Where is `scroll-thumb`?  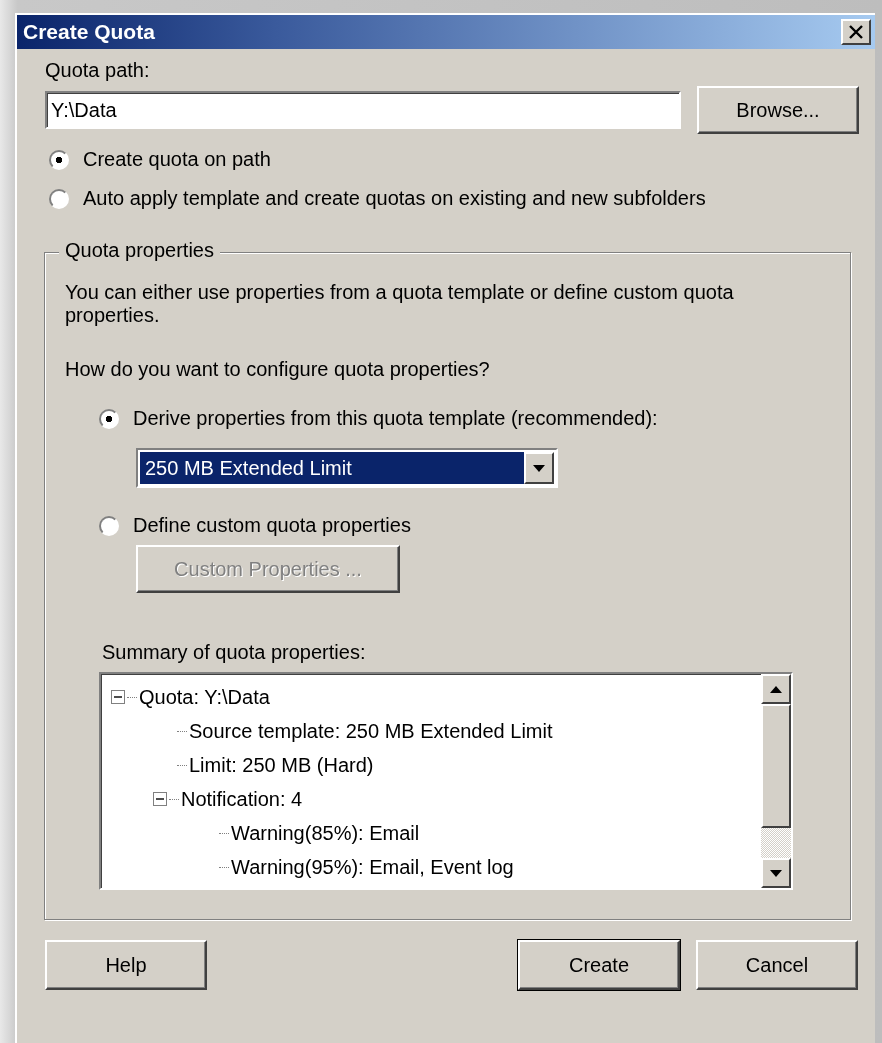
scroll-thumb is located at coordinates (776, 766).